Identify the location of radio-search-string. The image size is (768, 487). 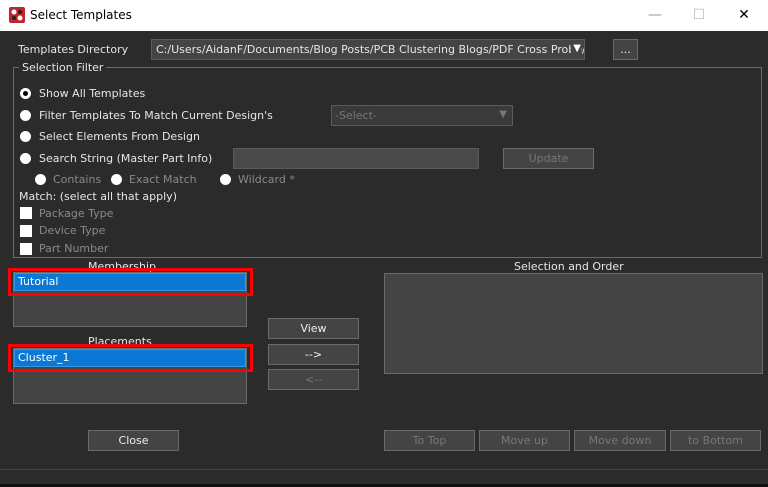
(25, 158).